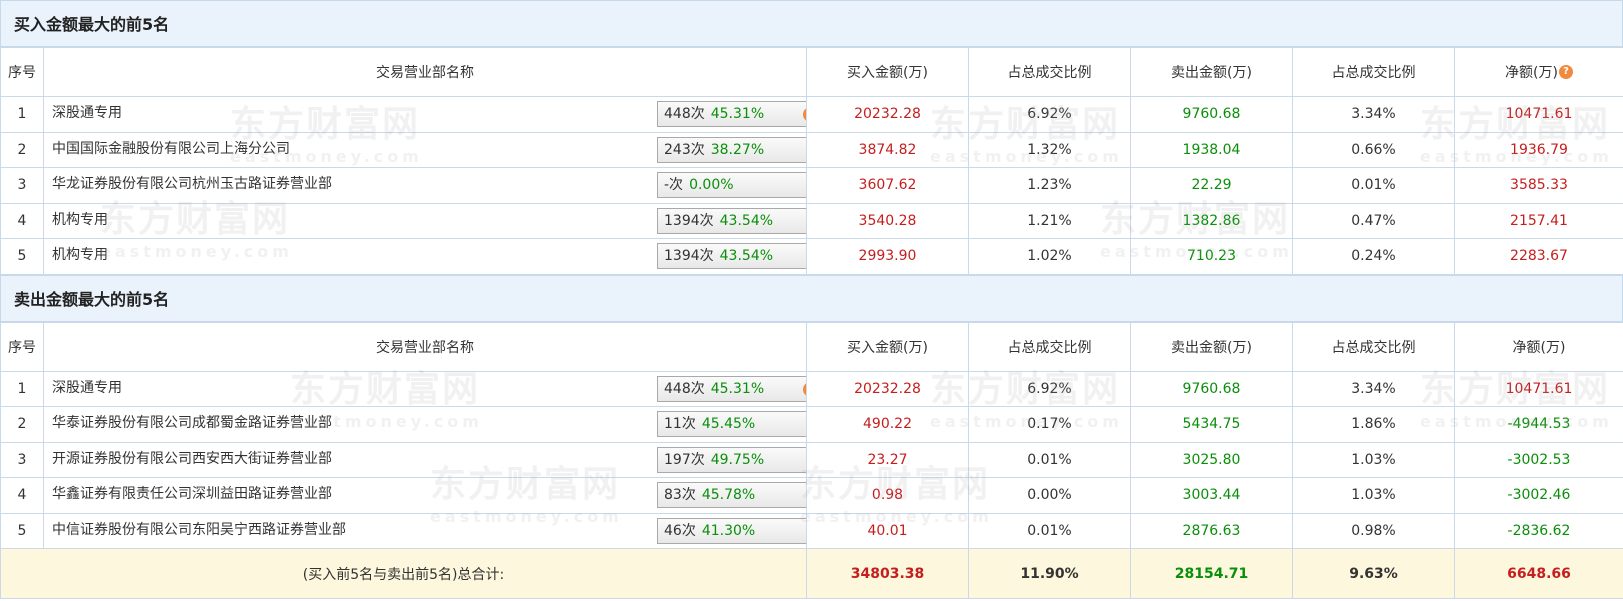 The height and width of the screenshot is (601, 1623). I want to click on broker-stats-button: 83次 45.78%, so click(731, 495).